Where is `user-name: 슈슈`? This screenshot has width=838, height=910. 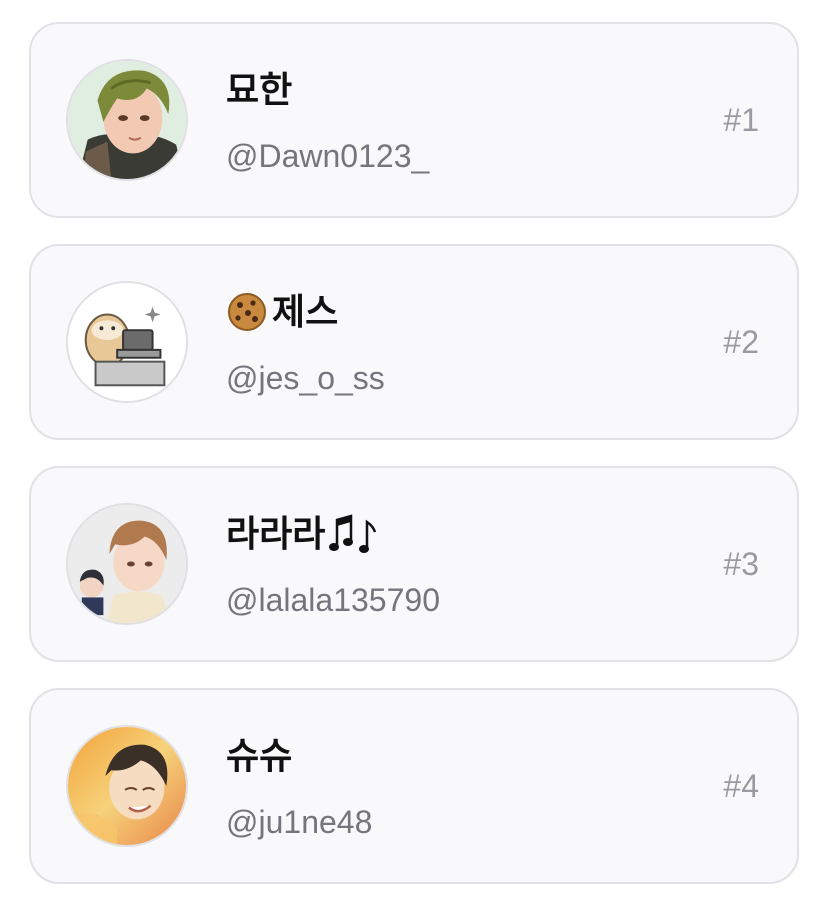 user-name: 슈슈 is located at coordinates (259, 755).